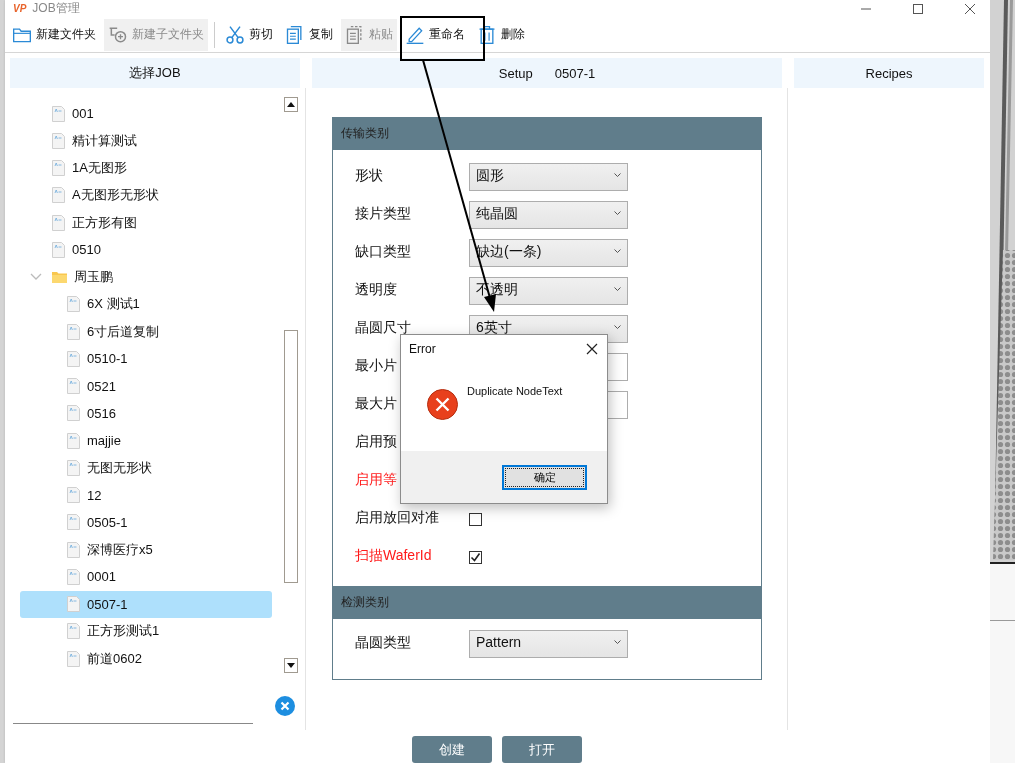 Image resolution: width=1015 pixels, height=763 pixels. What do you see at coordinates (383, 213) in the screenshot?
I see `field-label: 接片类型` at bounding box center [383, 213].